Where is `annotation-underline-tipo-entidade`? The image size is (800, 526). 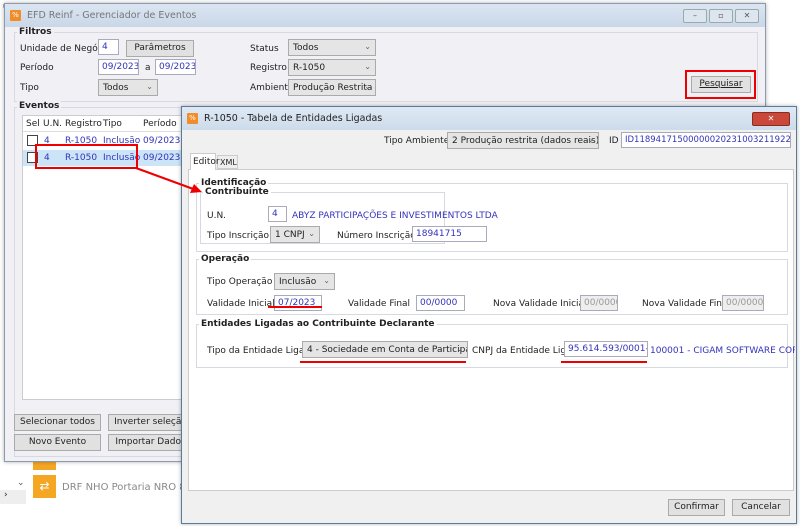
annotation-underline-tipo-entidade is located at coordinates (383, 362).